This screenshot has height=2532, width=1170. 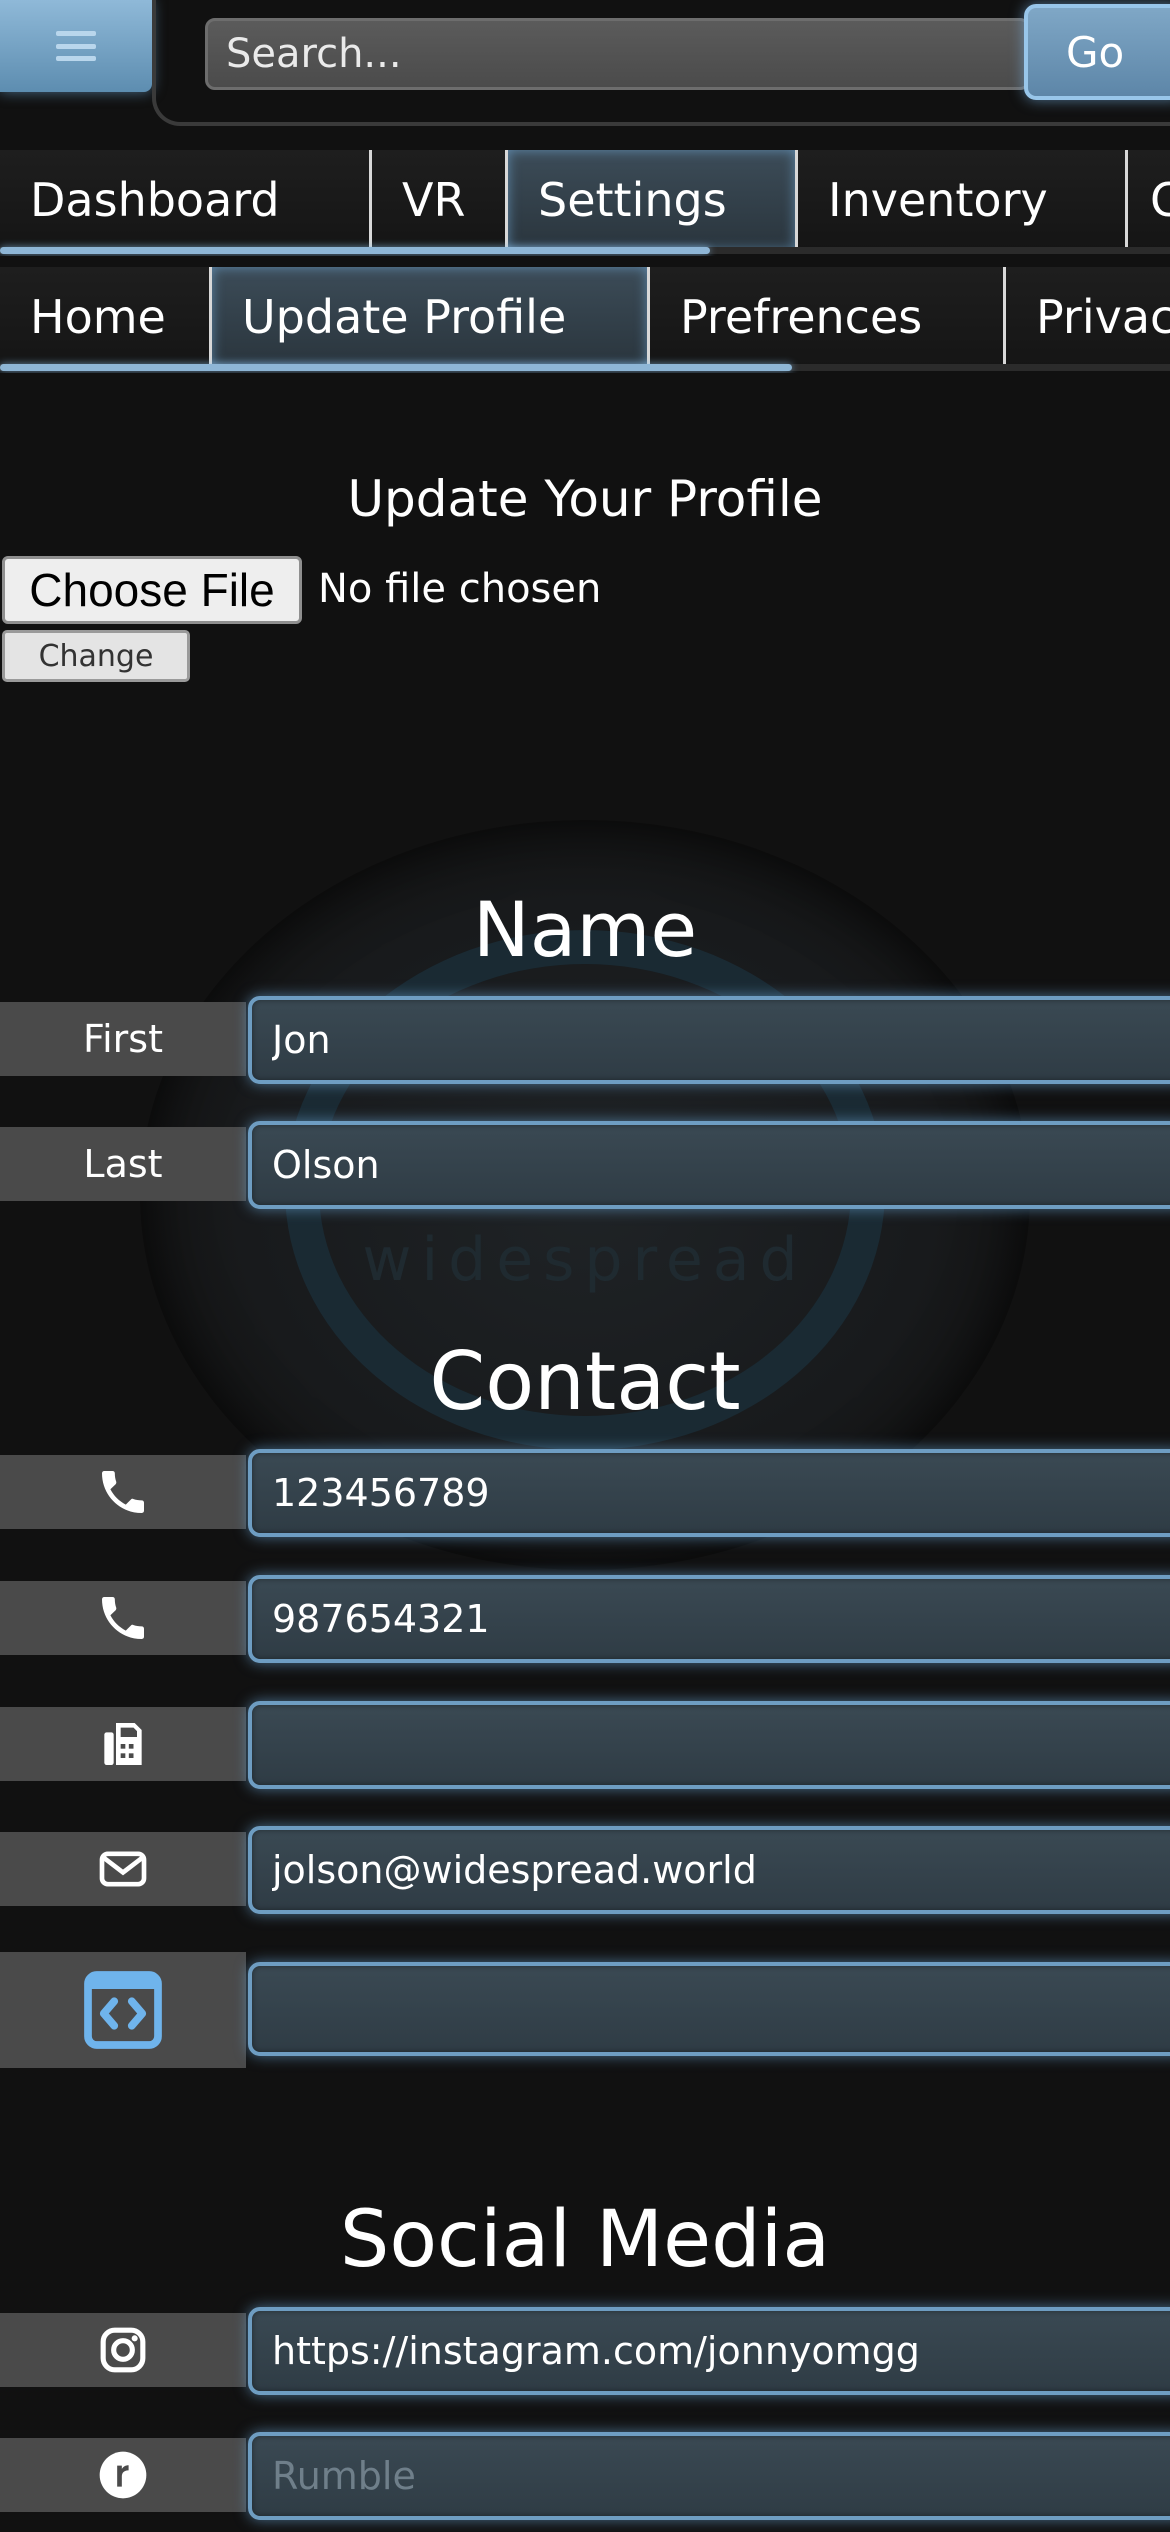 I want to click on logo-text: widespread, so click(x=585, y=1260).